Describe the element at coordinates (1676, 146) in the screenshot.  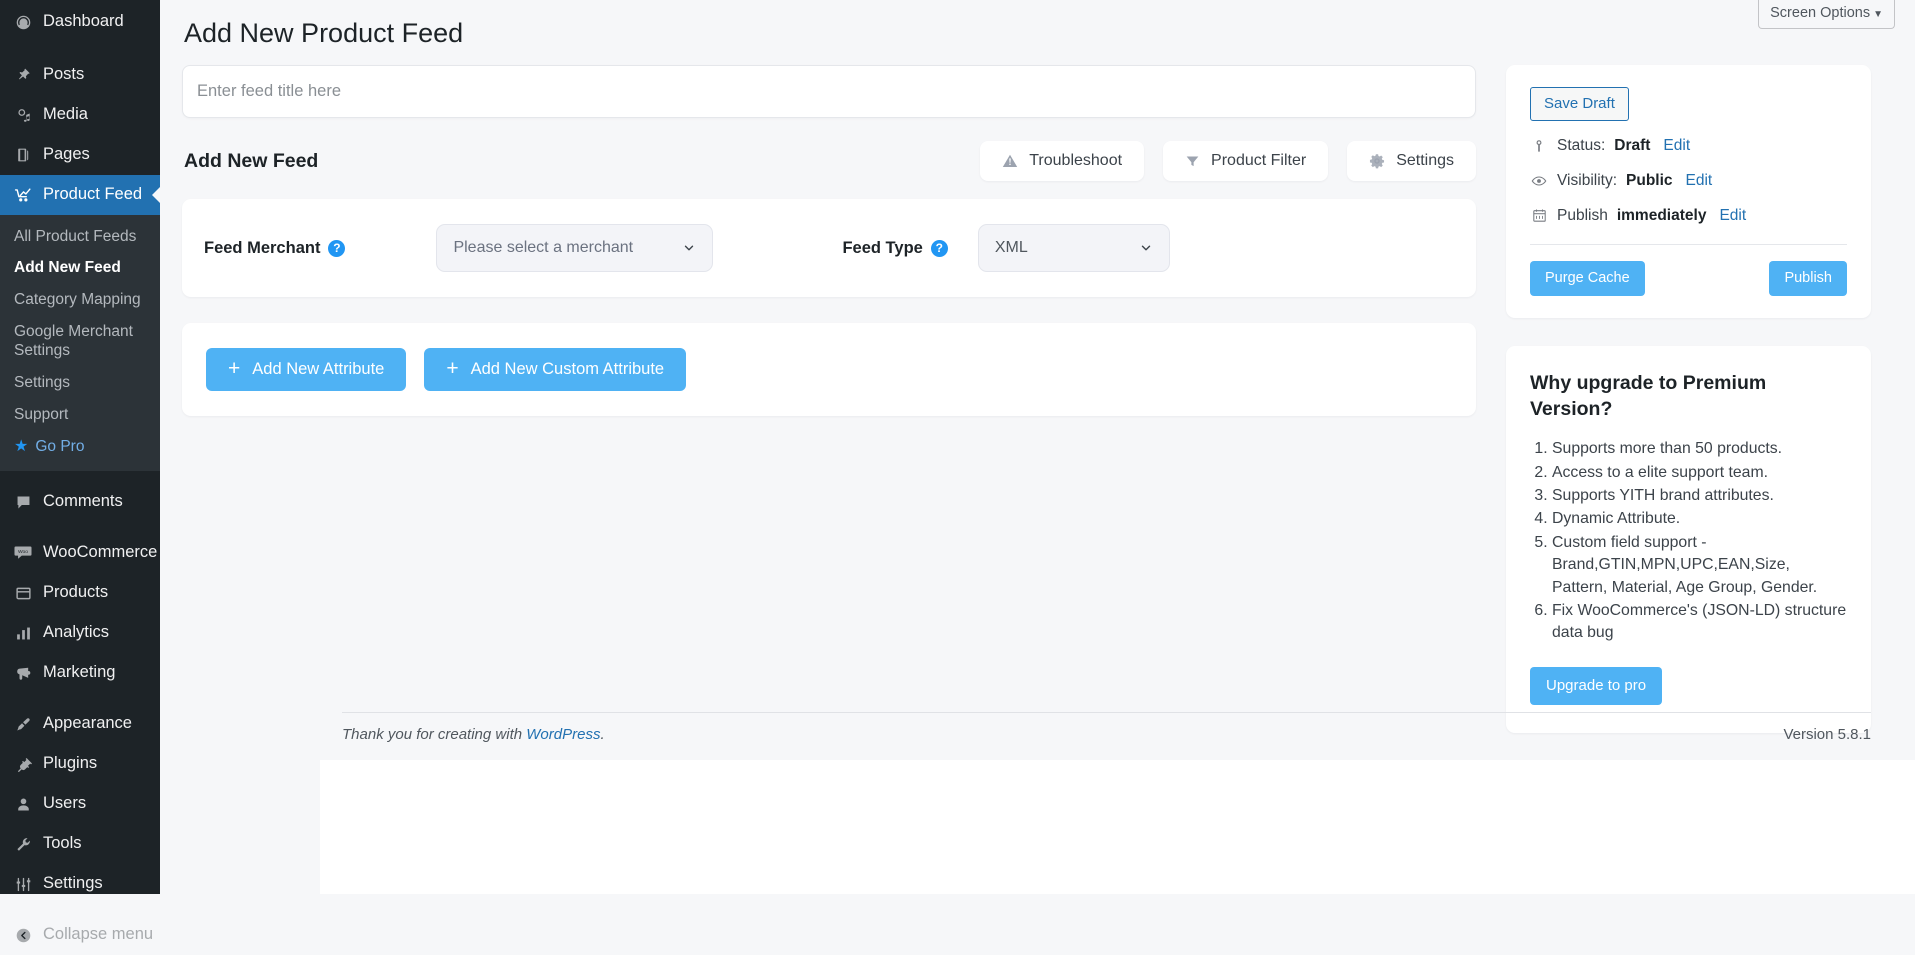
I see `status-edit-link: Edit` at that location.